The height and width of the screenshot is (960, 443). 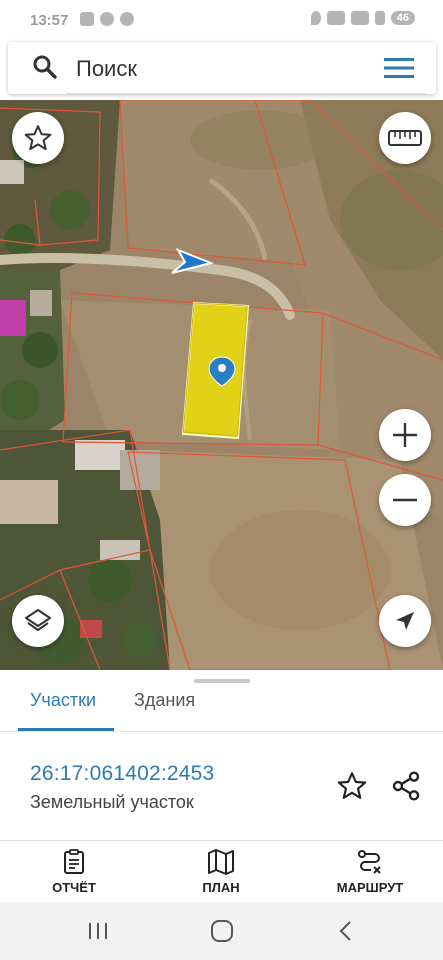 What do you see at coordinates (221, 20) in the screenshot?
I see `status-bar: 13:57 46` at bounding box center [221, 20].